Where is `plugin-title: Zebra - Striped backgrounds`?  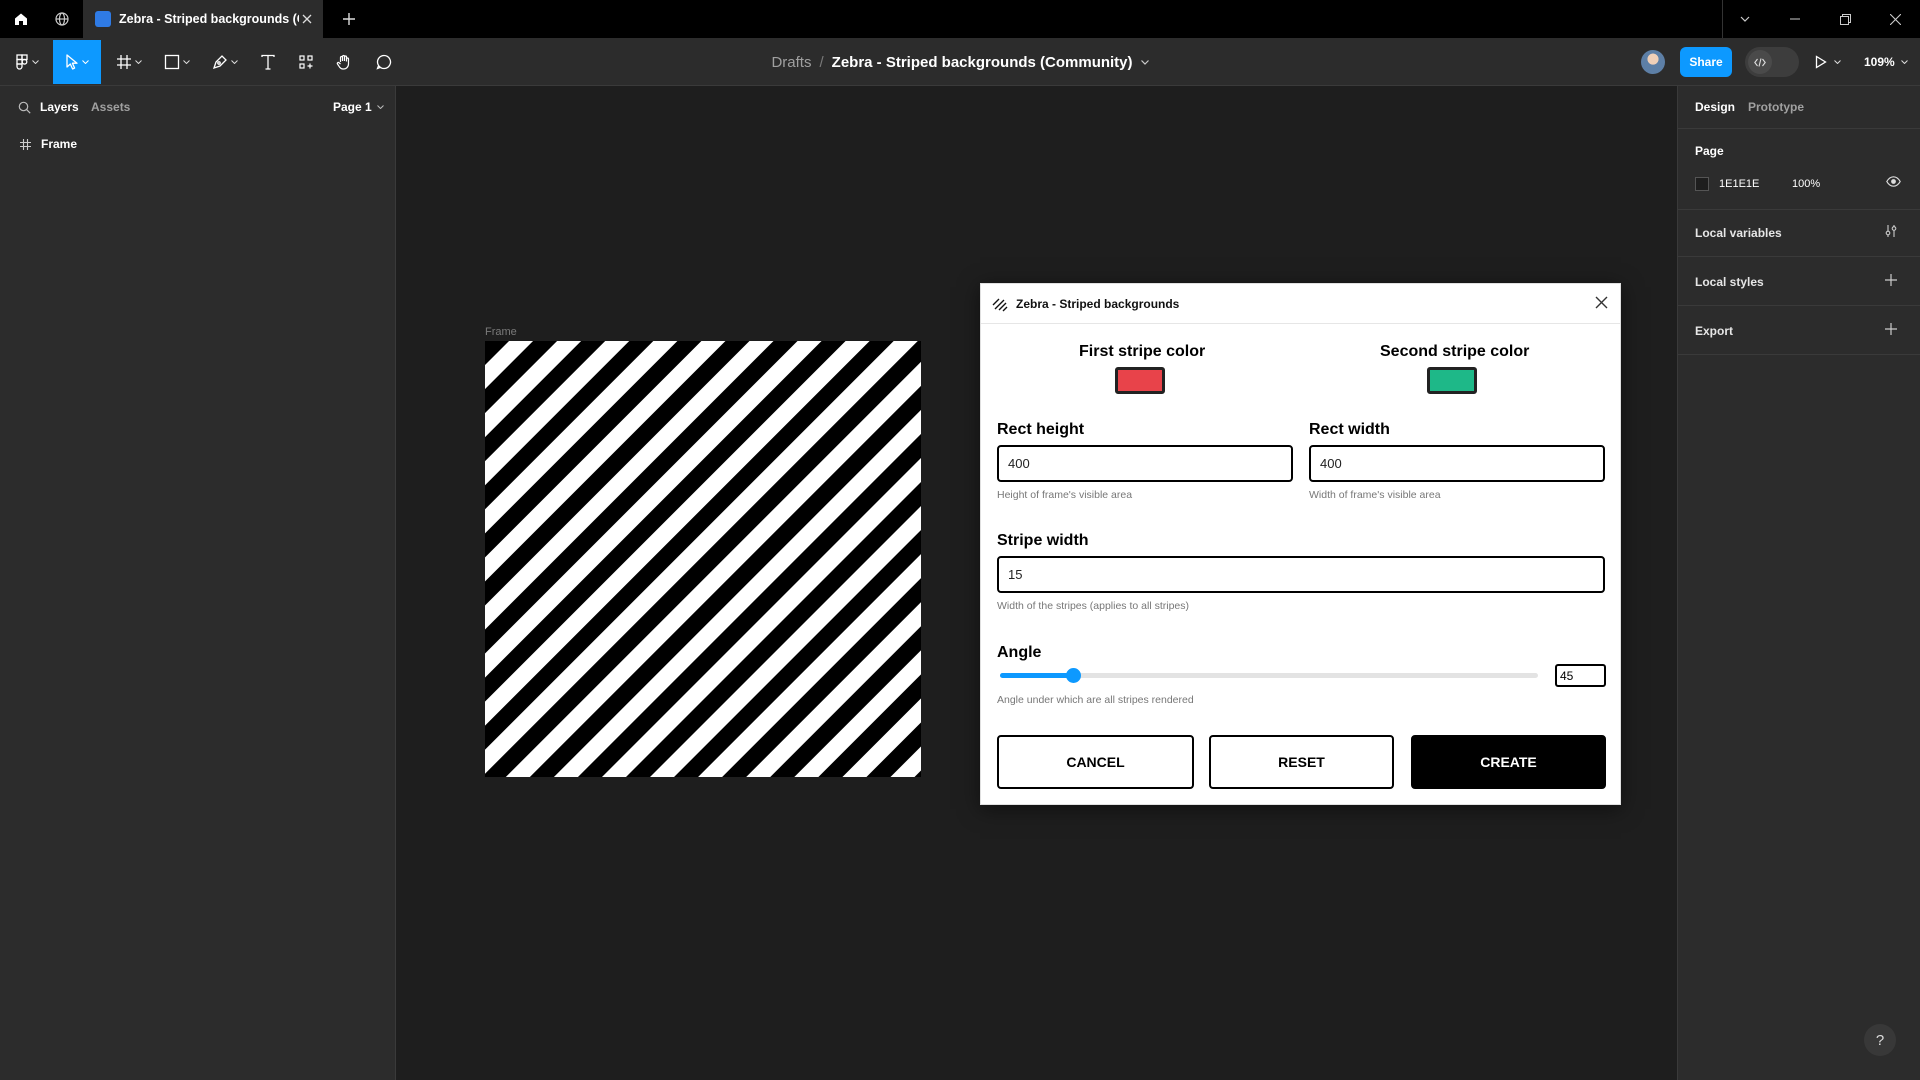 plugin-title: Zebra - Striped backgrounds is located at coordinates (1098, 303).